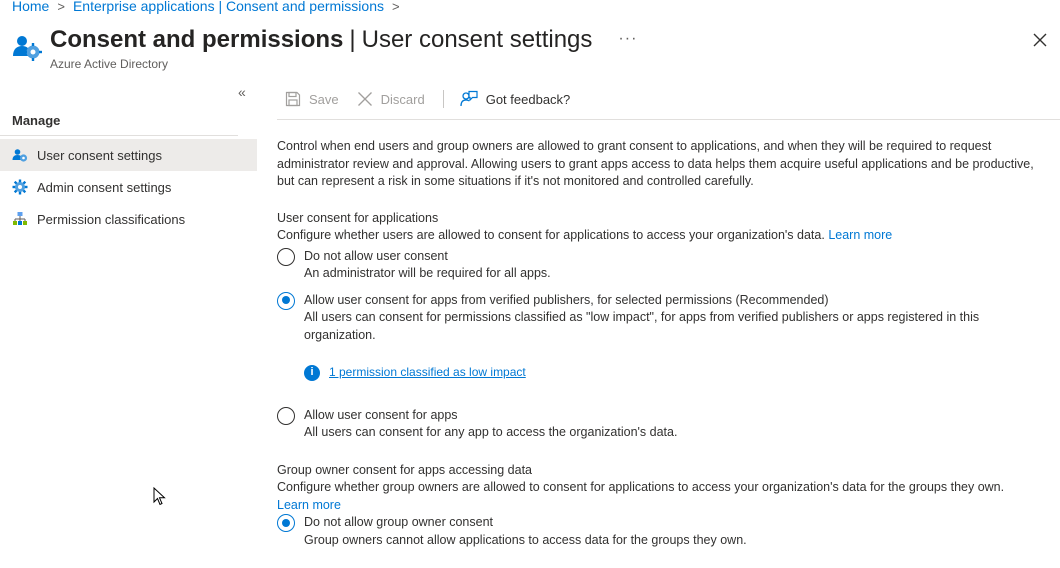 This screenshot has height=568, width=1060. I want to click on sidebar-item-permission-classifications: Permission classifications, so click(128, 219).